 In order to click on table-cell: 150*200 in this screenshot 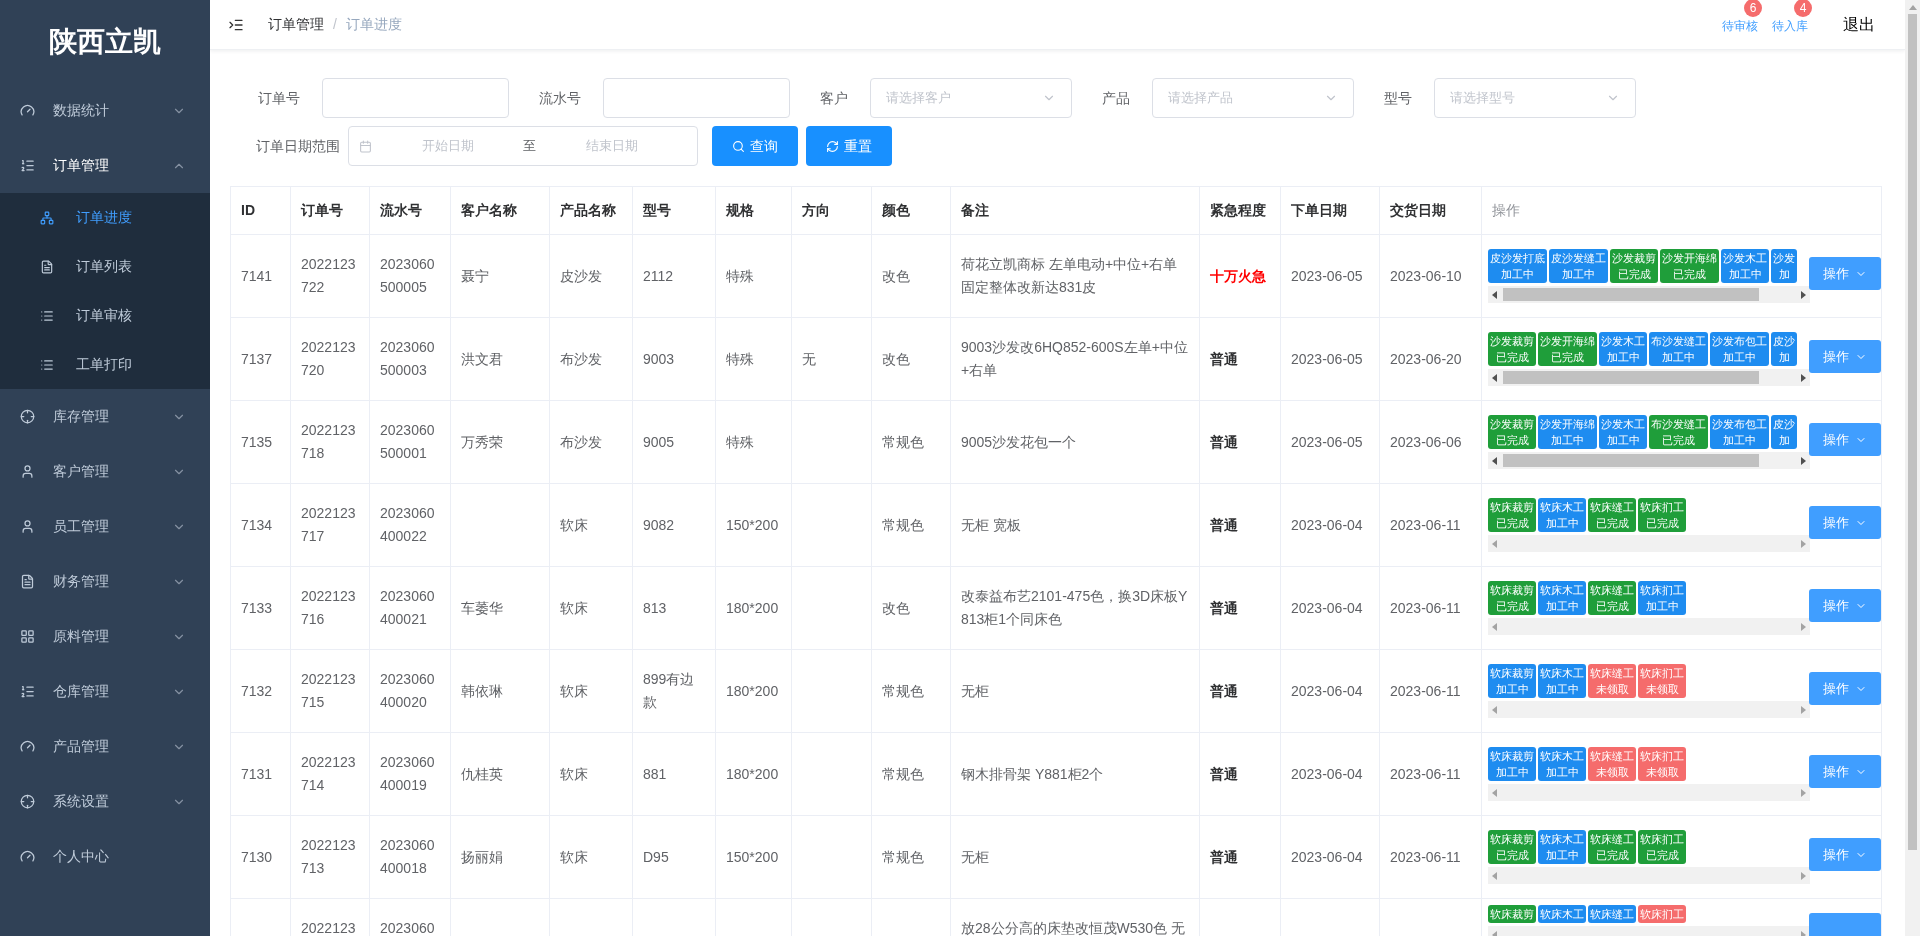, I will do `click(753, 857)`.